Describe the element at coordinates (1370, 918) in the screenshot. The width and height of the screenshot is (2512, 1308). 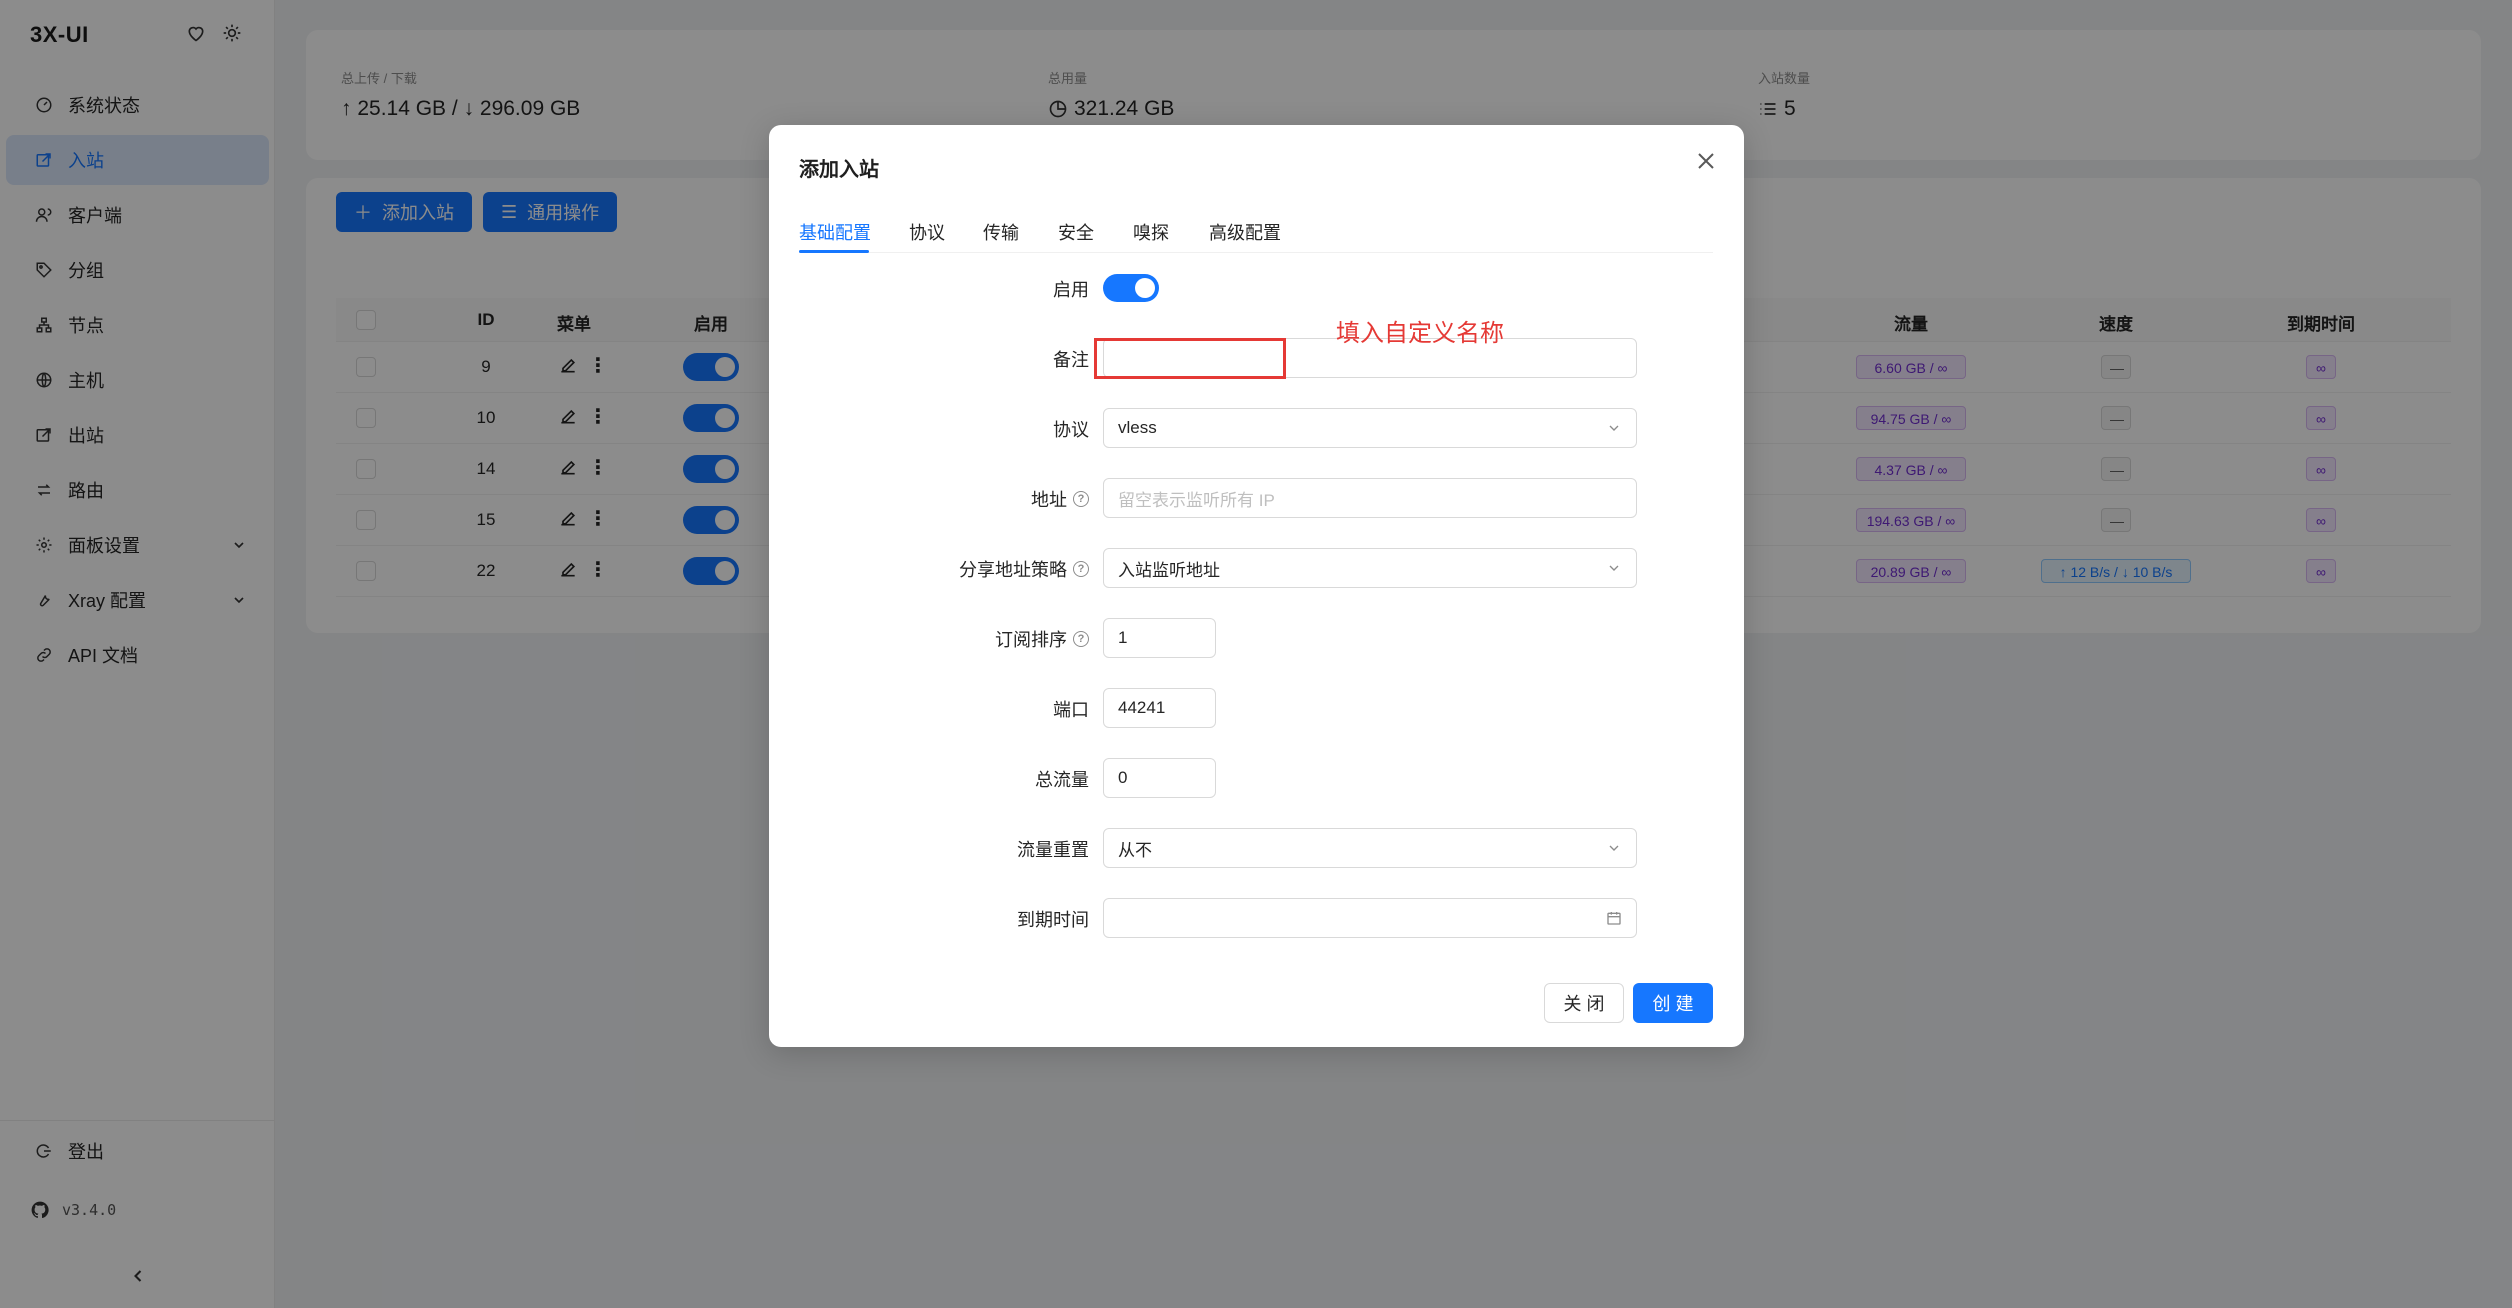
I see `expiry-date-picker` at that location.